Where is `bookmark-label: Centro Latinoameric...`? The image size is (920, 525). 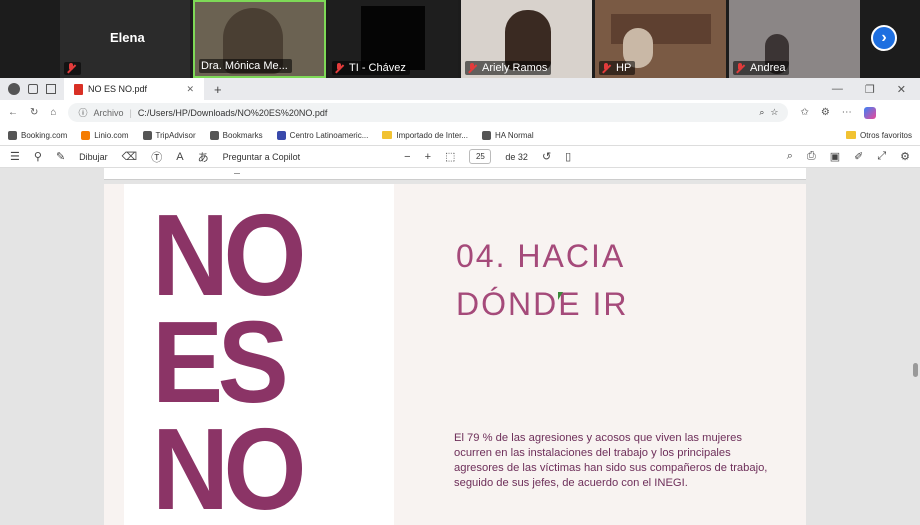 bookmark-label: Centro Latinoameric... is located at coordinates (329, 135).